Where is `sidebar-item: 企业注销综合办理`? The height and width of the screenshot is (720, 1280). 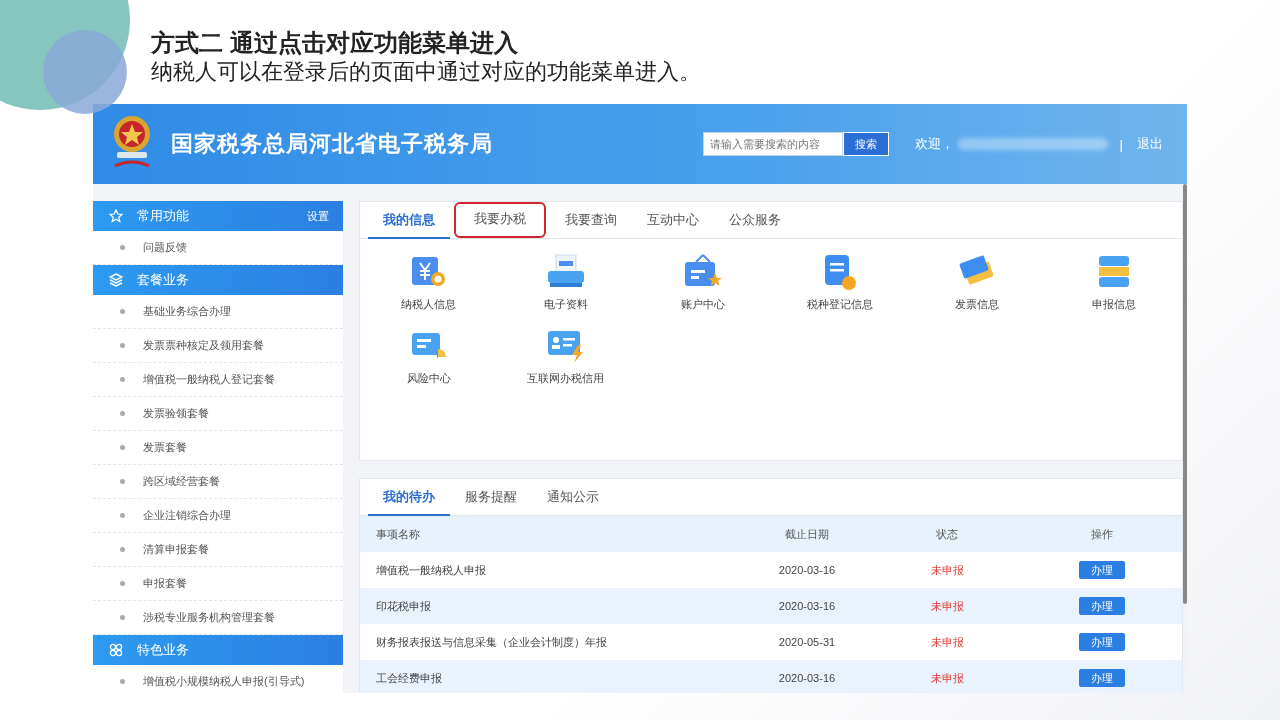 sidebar-item: 企业注销综合办理 is located at coordinates (218, 516).